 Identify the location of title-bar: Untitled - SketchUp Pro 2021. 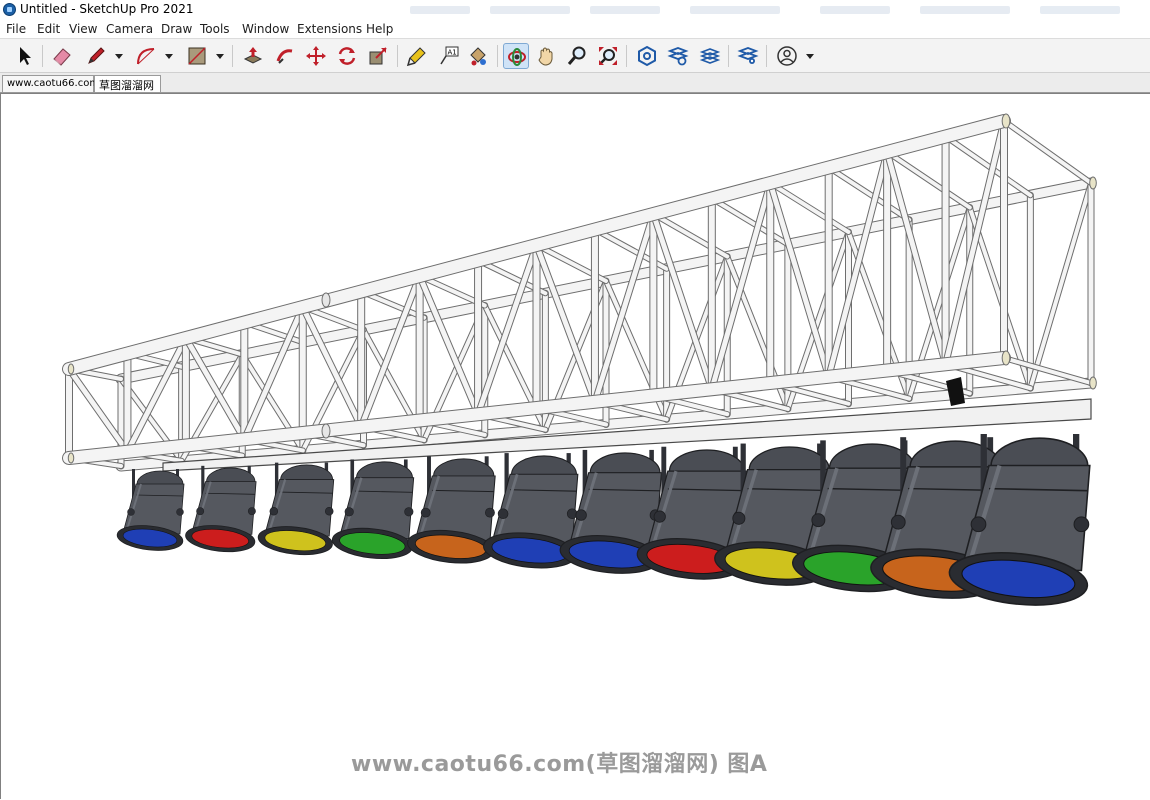
(575, 10).